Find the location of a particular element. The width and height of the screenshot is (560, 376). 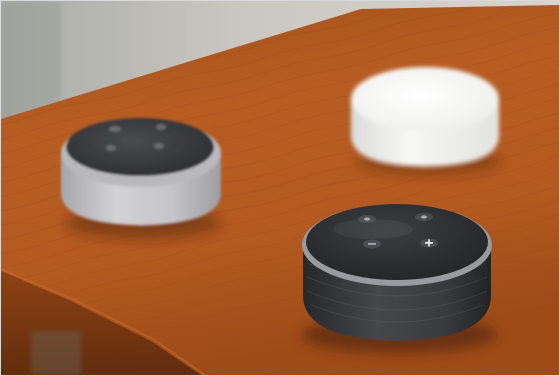

speaker-front-top is located at coordinates (397, 242).